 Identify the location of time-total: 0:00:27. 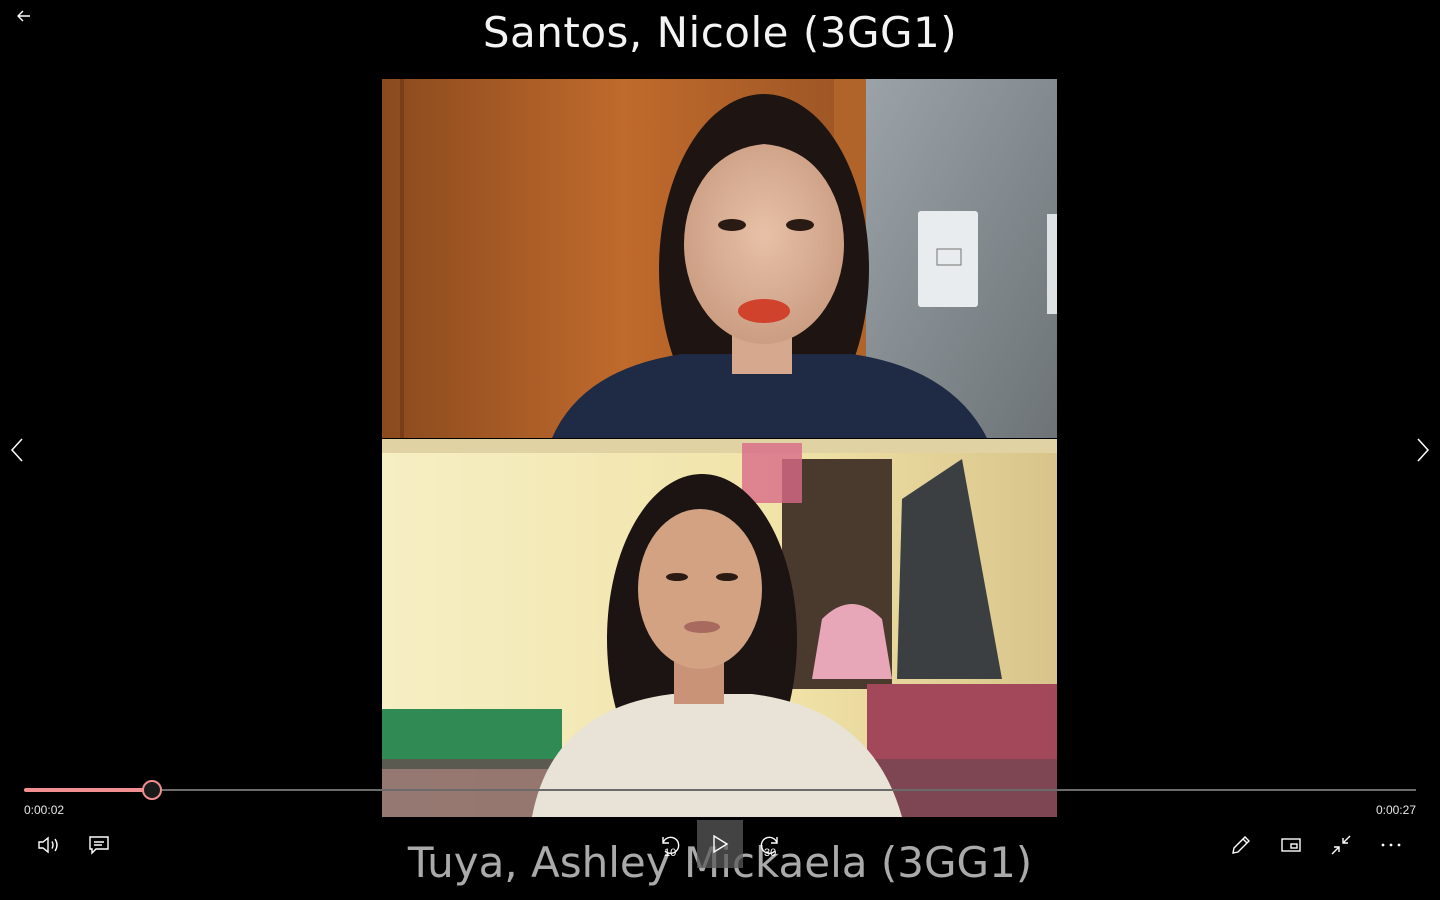
(1395, 810).